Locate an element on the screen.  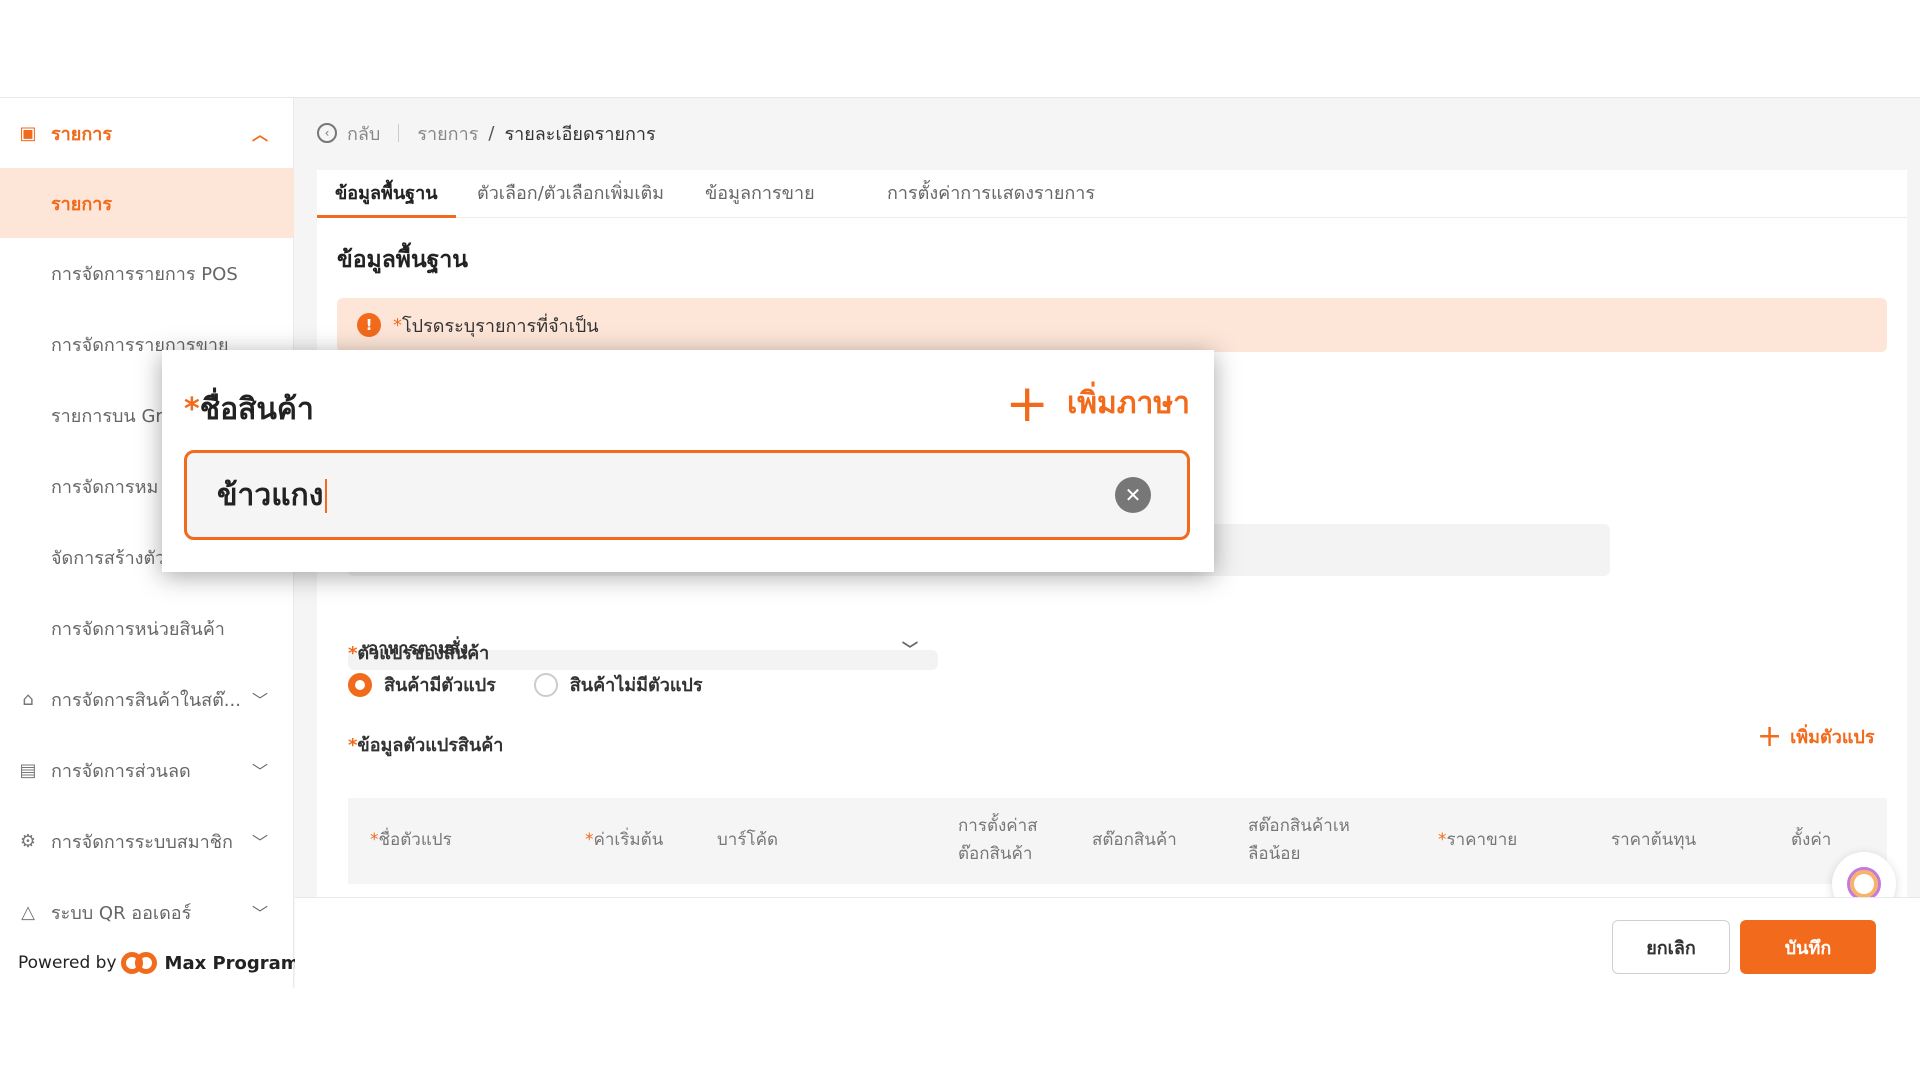
sidebar-group-discount: ▤ การจัดการส่วนลด ﹀ is located at coordinates (147, 770).